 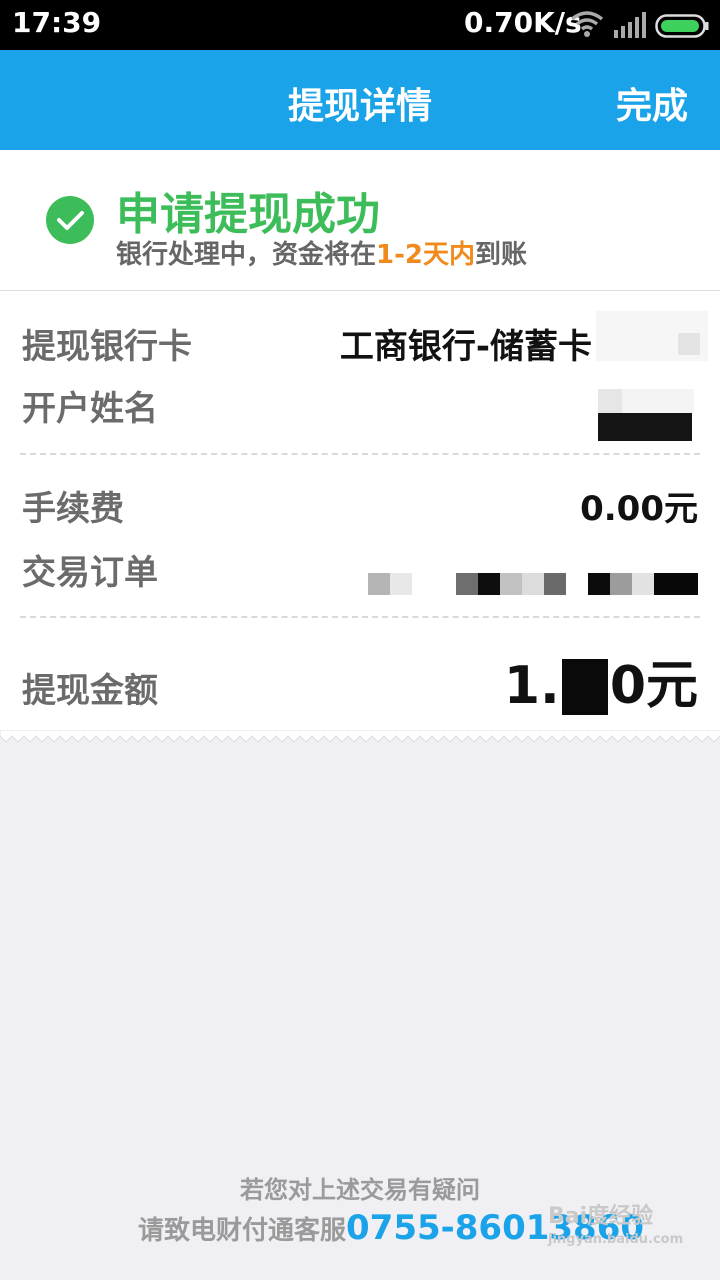 What do you see at coordinates (359, 106) in the screenshot?
I see `page-title: 提现详情` at bounding box center [359, 106].